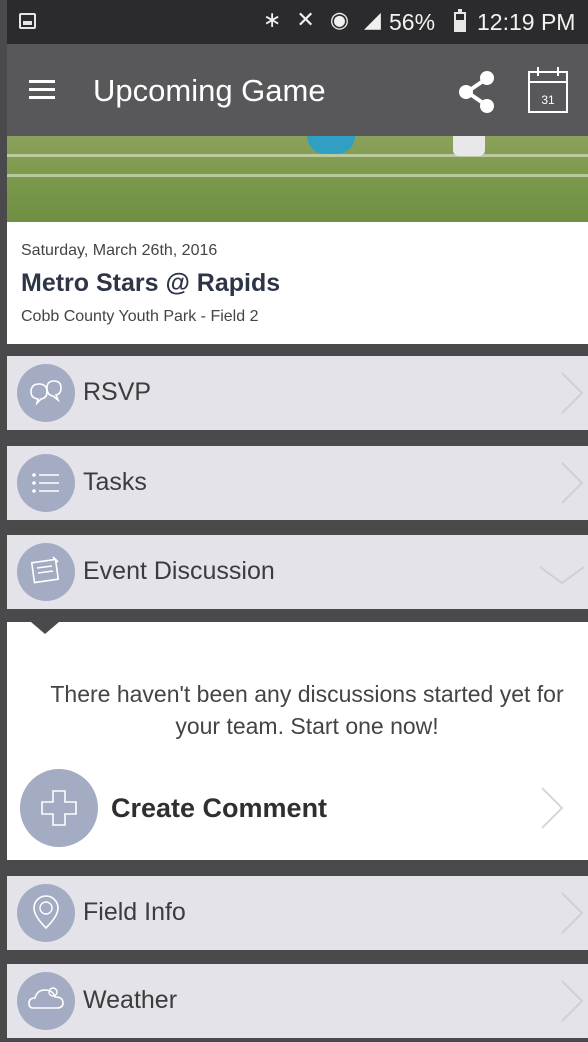  Describe the element at coordinates (297, 913) in the screenshot. I see `field-info-row: Field Info` at that location.